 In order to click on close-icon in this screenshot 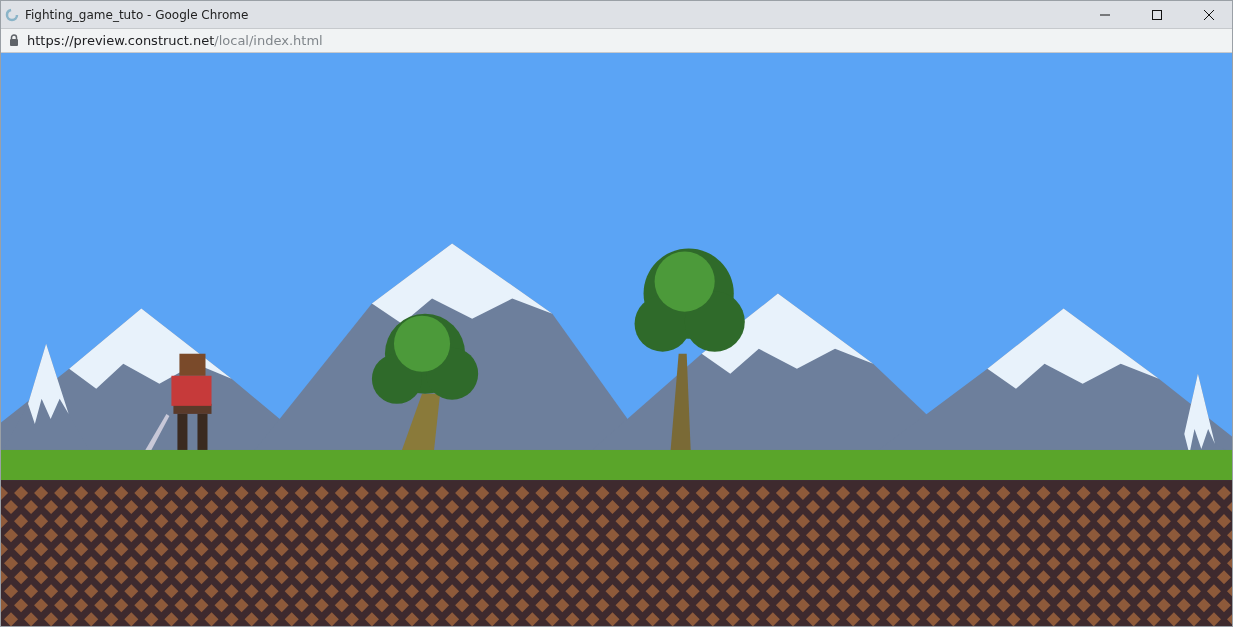, I will do `click(1209, 14)`.